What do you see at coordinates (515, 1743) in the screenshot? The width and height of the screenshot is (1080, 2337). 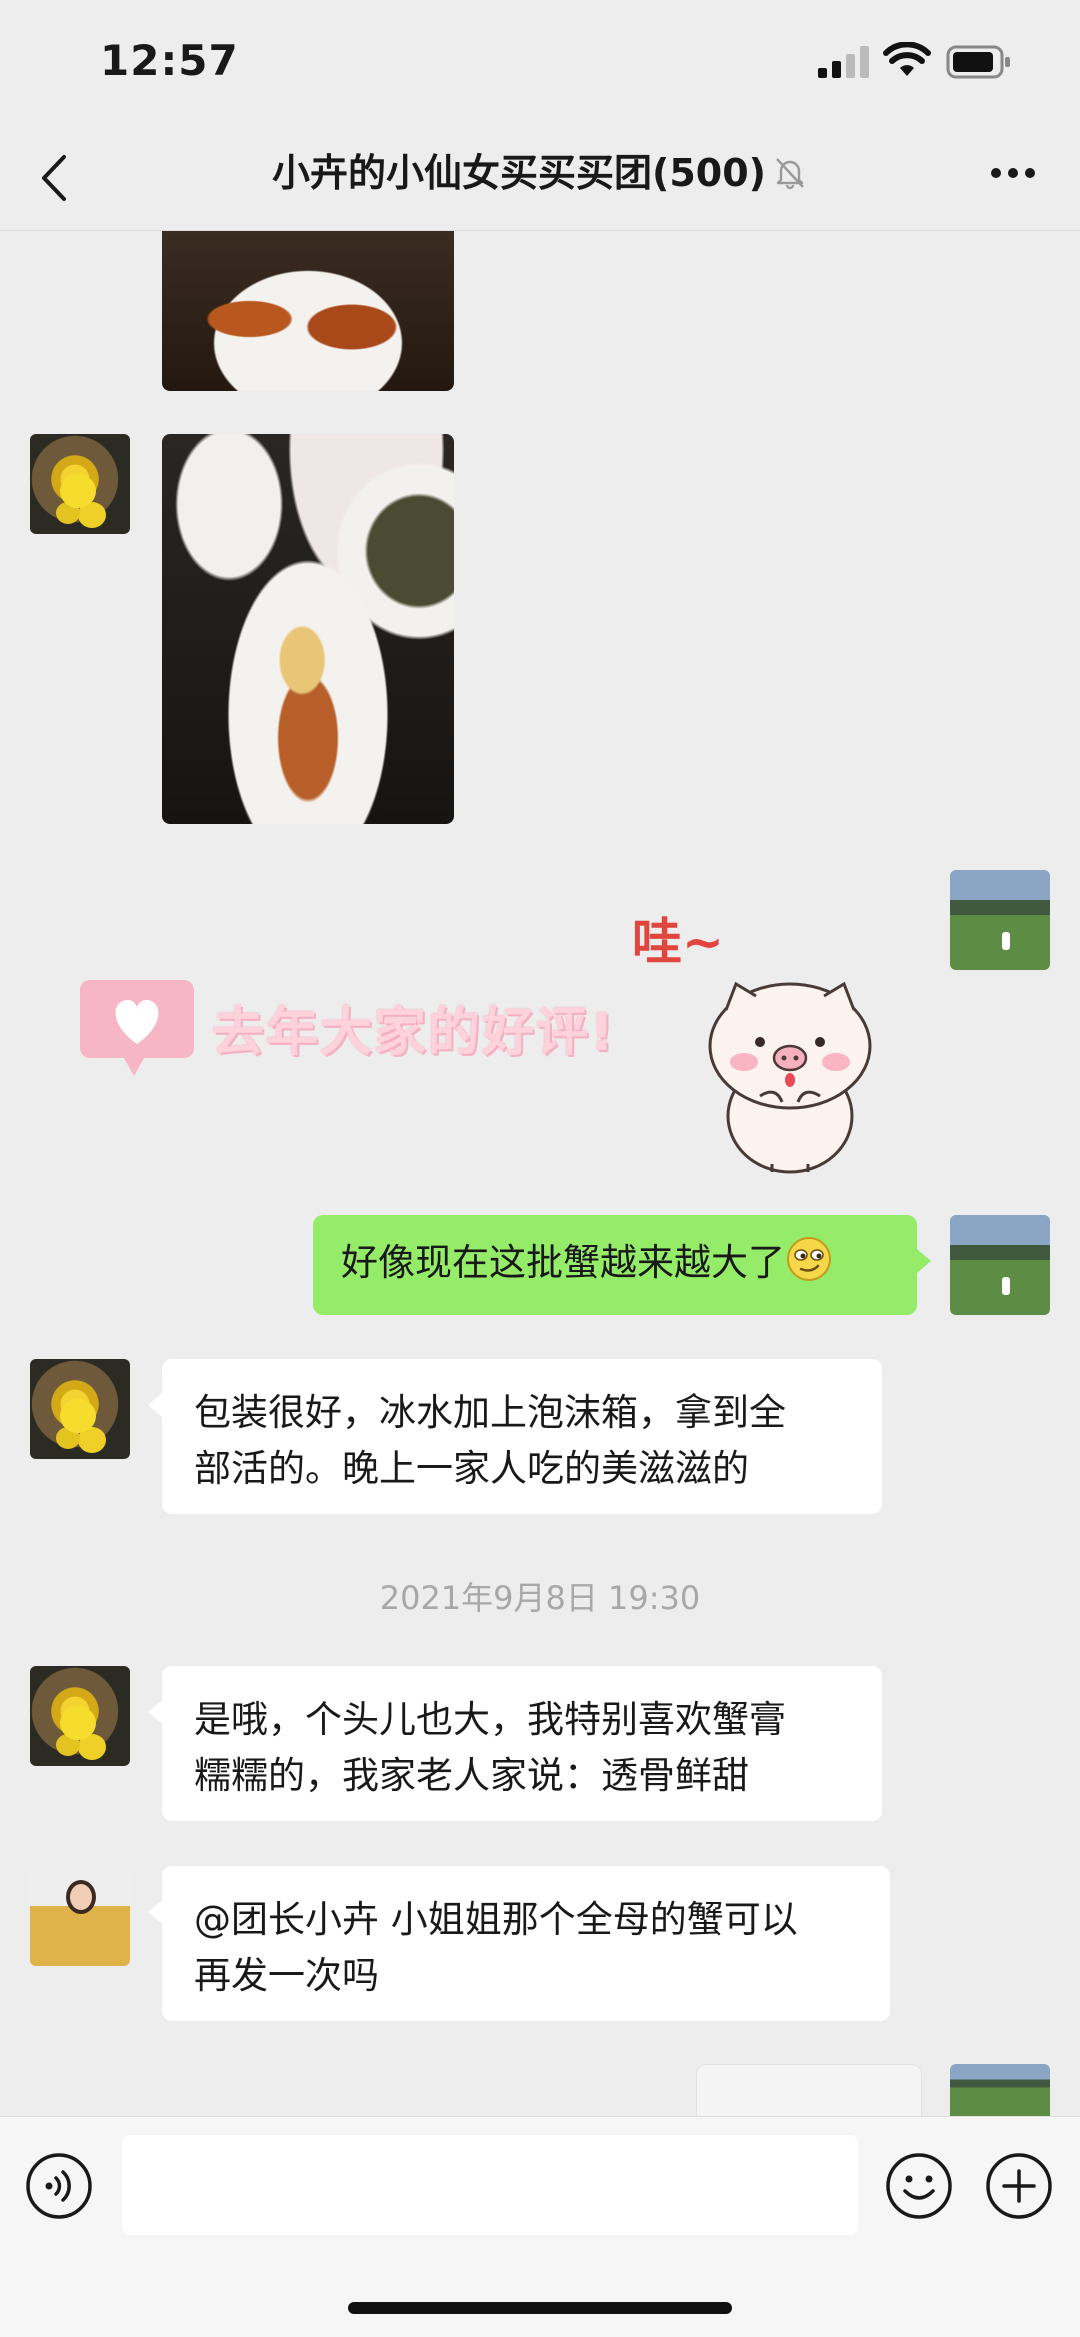 I see `message-bubble: 是哦，个头儿也大，我特别喜欢蟹膏 糯糯的，我家老人家说：透骨鲜甜` at bounding box center [515, 1743].